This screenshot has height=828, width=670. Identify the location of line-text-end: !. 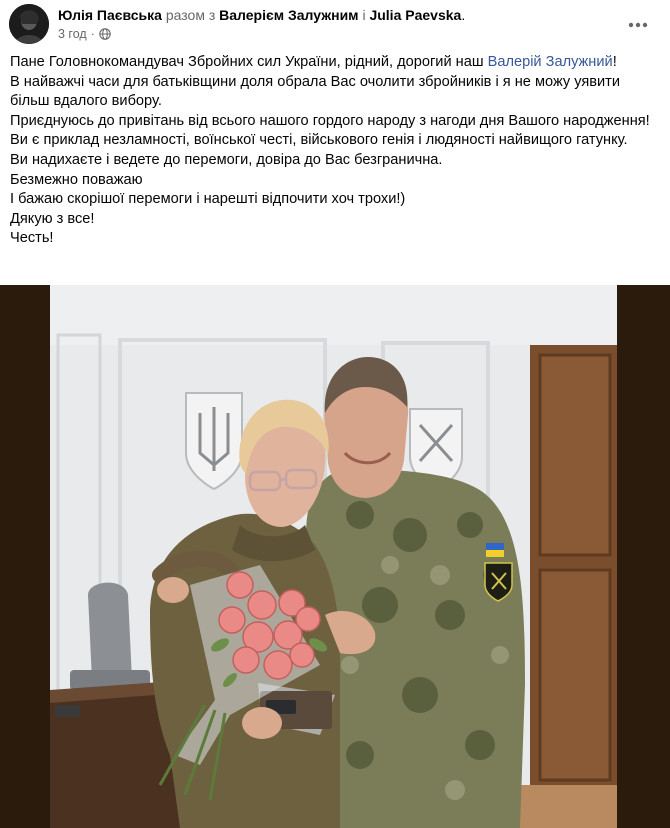
(614, 62).